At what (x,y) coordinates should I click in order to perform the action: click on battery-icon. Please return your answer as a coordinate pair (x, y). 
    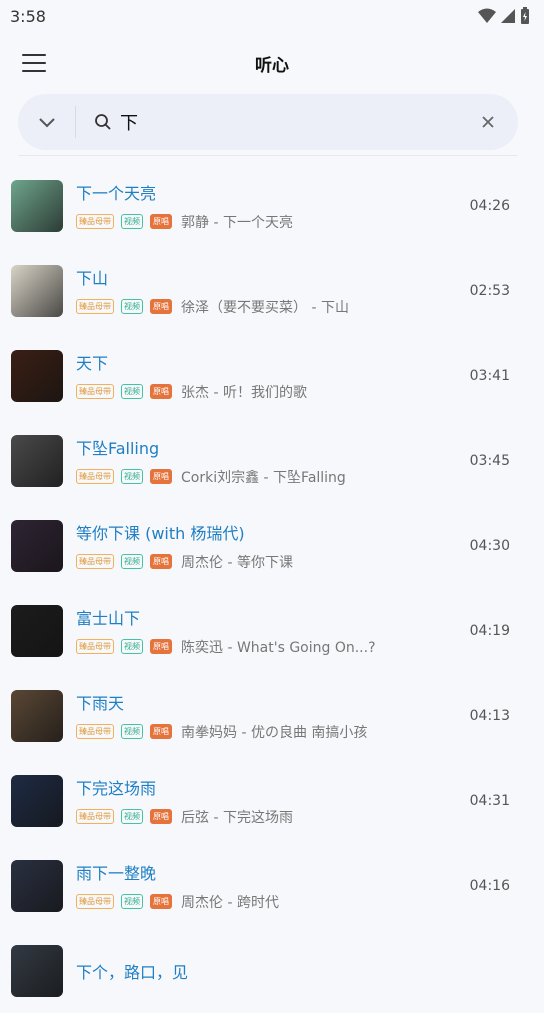
    Looking at the image, I should click on (525, 15).